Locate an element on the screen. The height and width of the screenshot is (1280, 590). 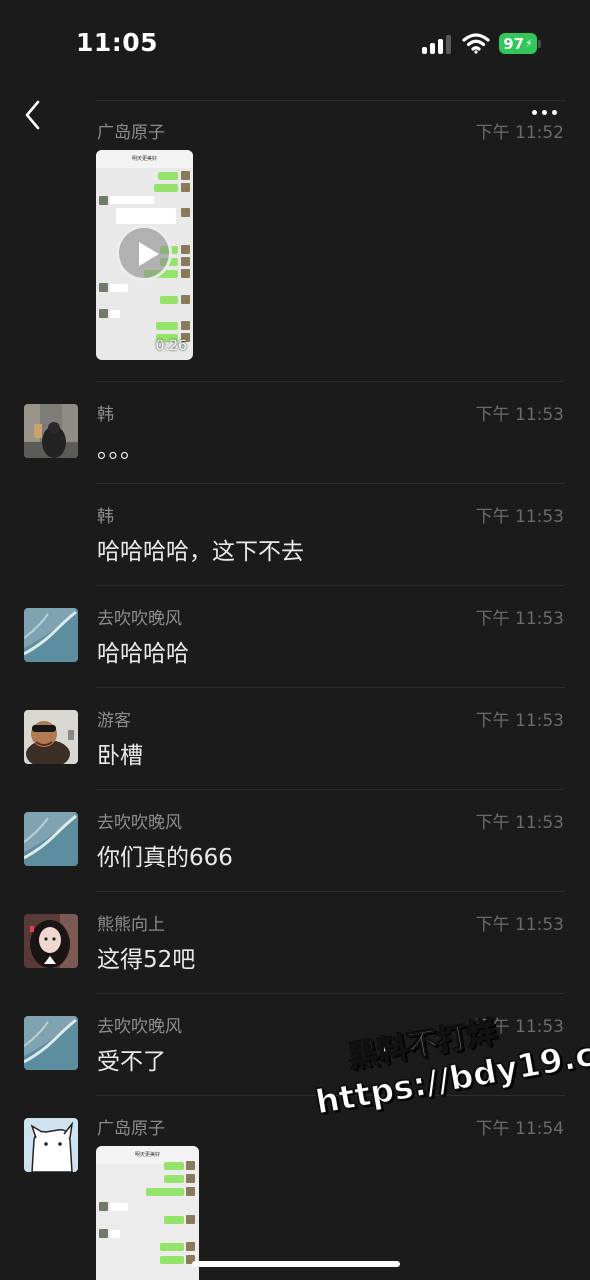
message-text: 受不了 is located at coordinates (131, 1062).